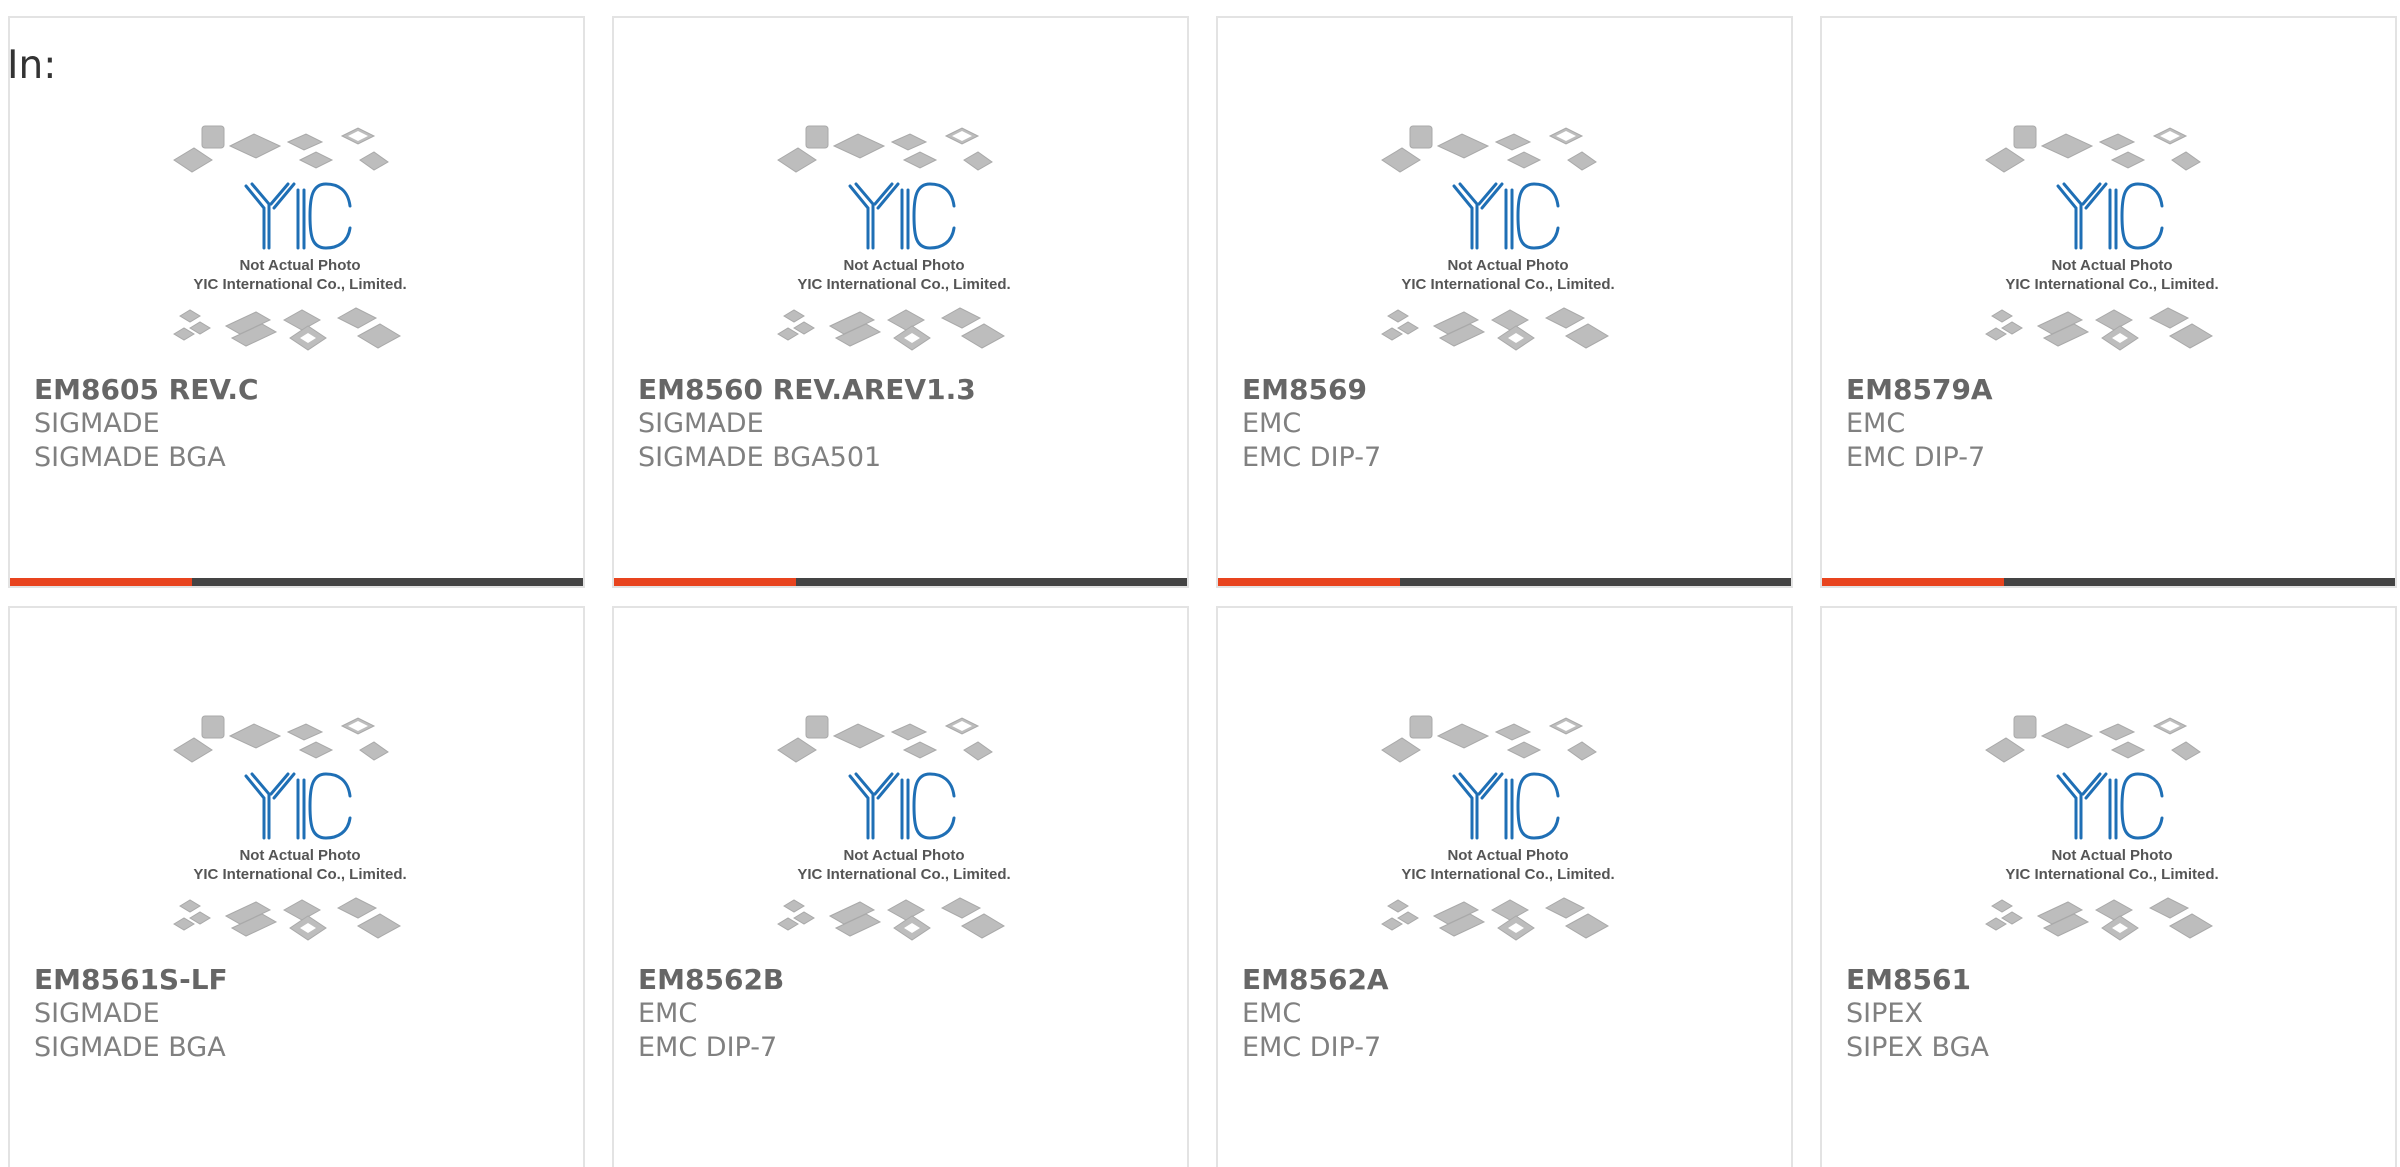  I want to click on product-info: EM8561 SIPEX SIPEX BGA, so click(1917, 1014).